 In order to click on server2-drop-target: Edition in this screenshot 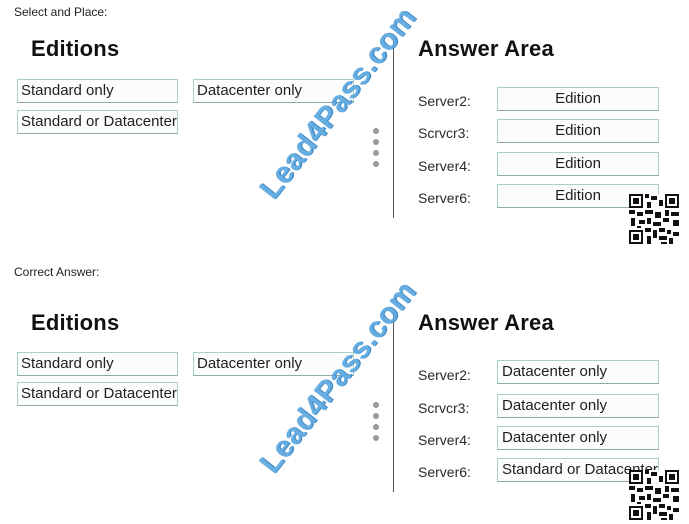, I will do `click(578, 99)`.